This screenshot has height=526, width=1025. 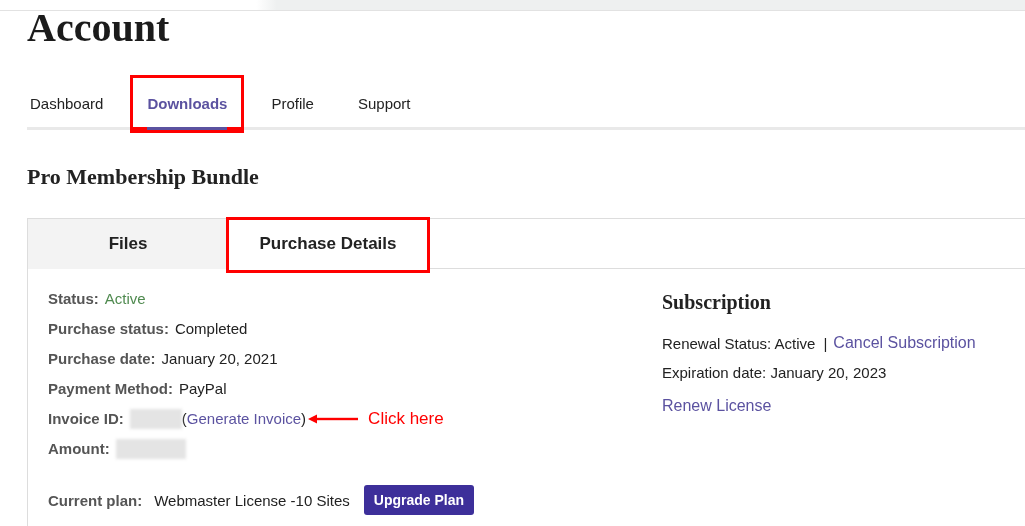 I want to click on field-value: Completed, so click(x=211, y=328).